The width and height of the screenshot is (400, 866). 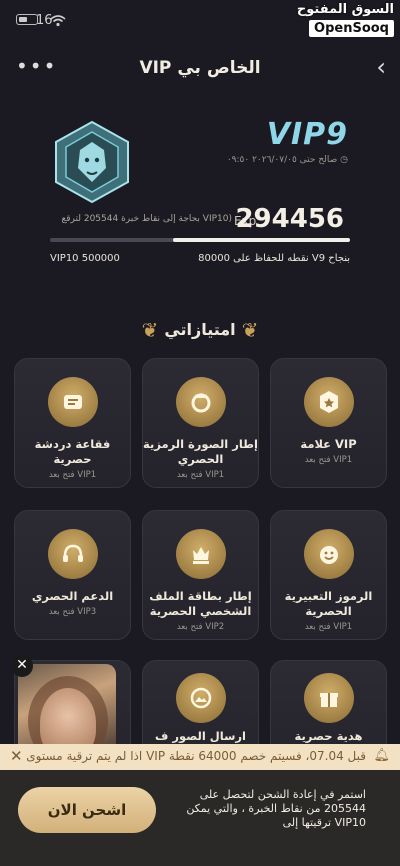 What do you see at coordinates (250, 330) in the screenshot?
I see `laurel-right-icon: ❦` at bounding box center [250, 330].